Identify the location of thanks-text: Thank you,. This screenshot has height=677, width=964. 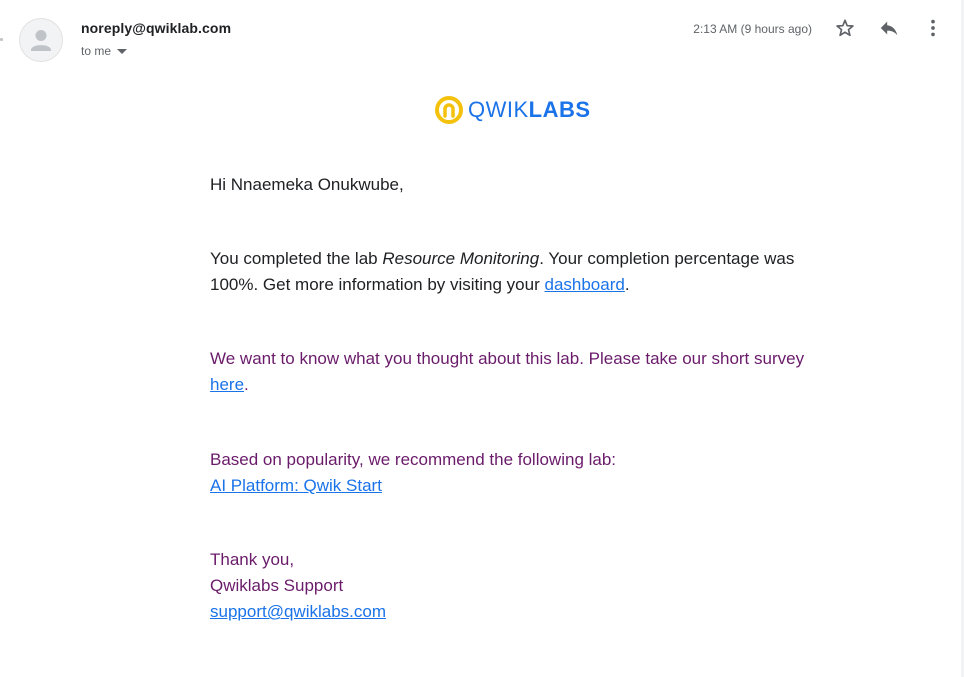
(252, 559).